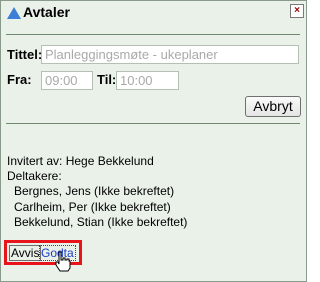  Describe the element at coordinates (153, 123) in the screenshot. I see `divider-middle` at that location.